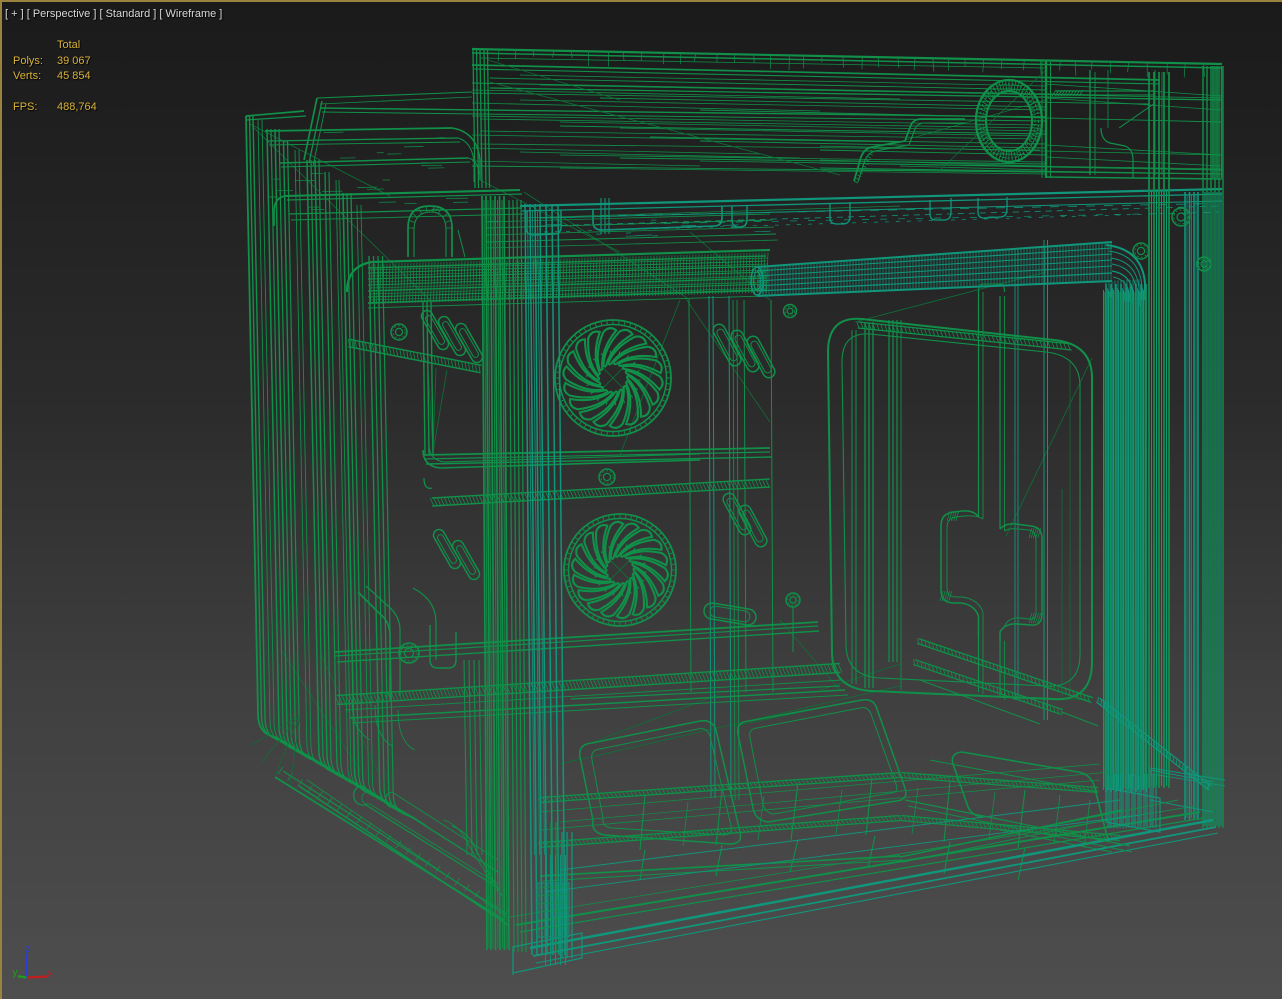  I want to click on svg-text: y, so click(15, 973).